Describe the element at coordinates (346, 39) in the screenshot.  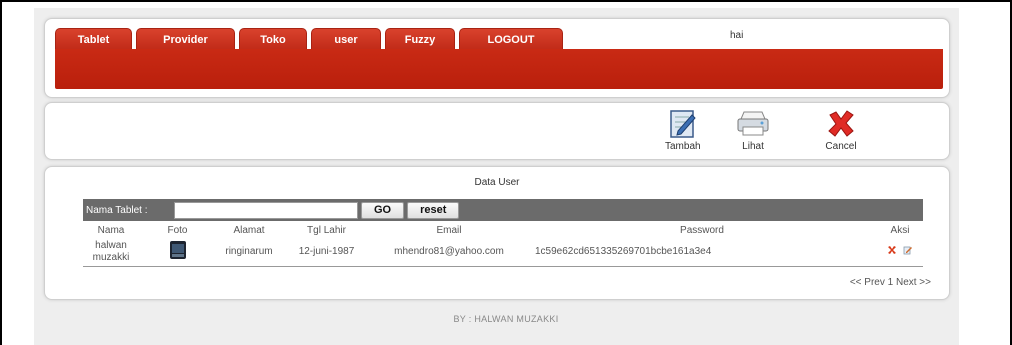
I see `tab-user: user` at that location.